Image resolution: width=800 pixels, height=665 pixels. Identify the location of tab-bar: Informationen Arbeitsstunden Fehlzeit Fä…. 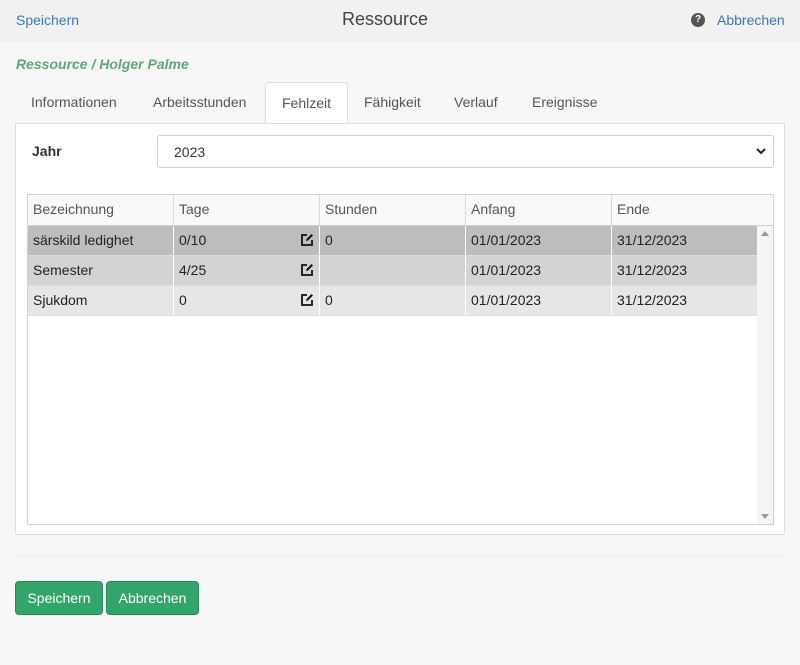
(400, 103).